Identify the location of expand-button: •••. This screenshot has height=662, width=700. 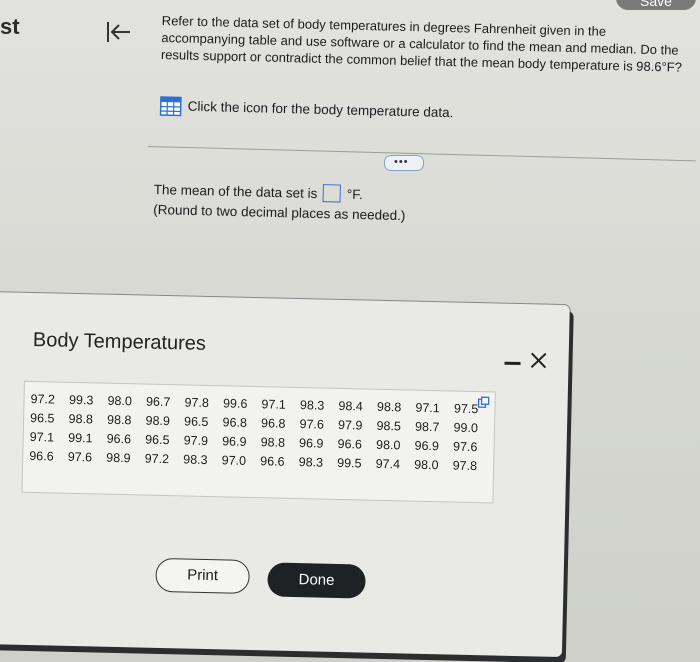
(404, 163).